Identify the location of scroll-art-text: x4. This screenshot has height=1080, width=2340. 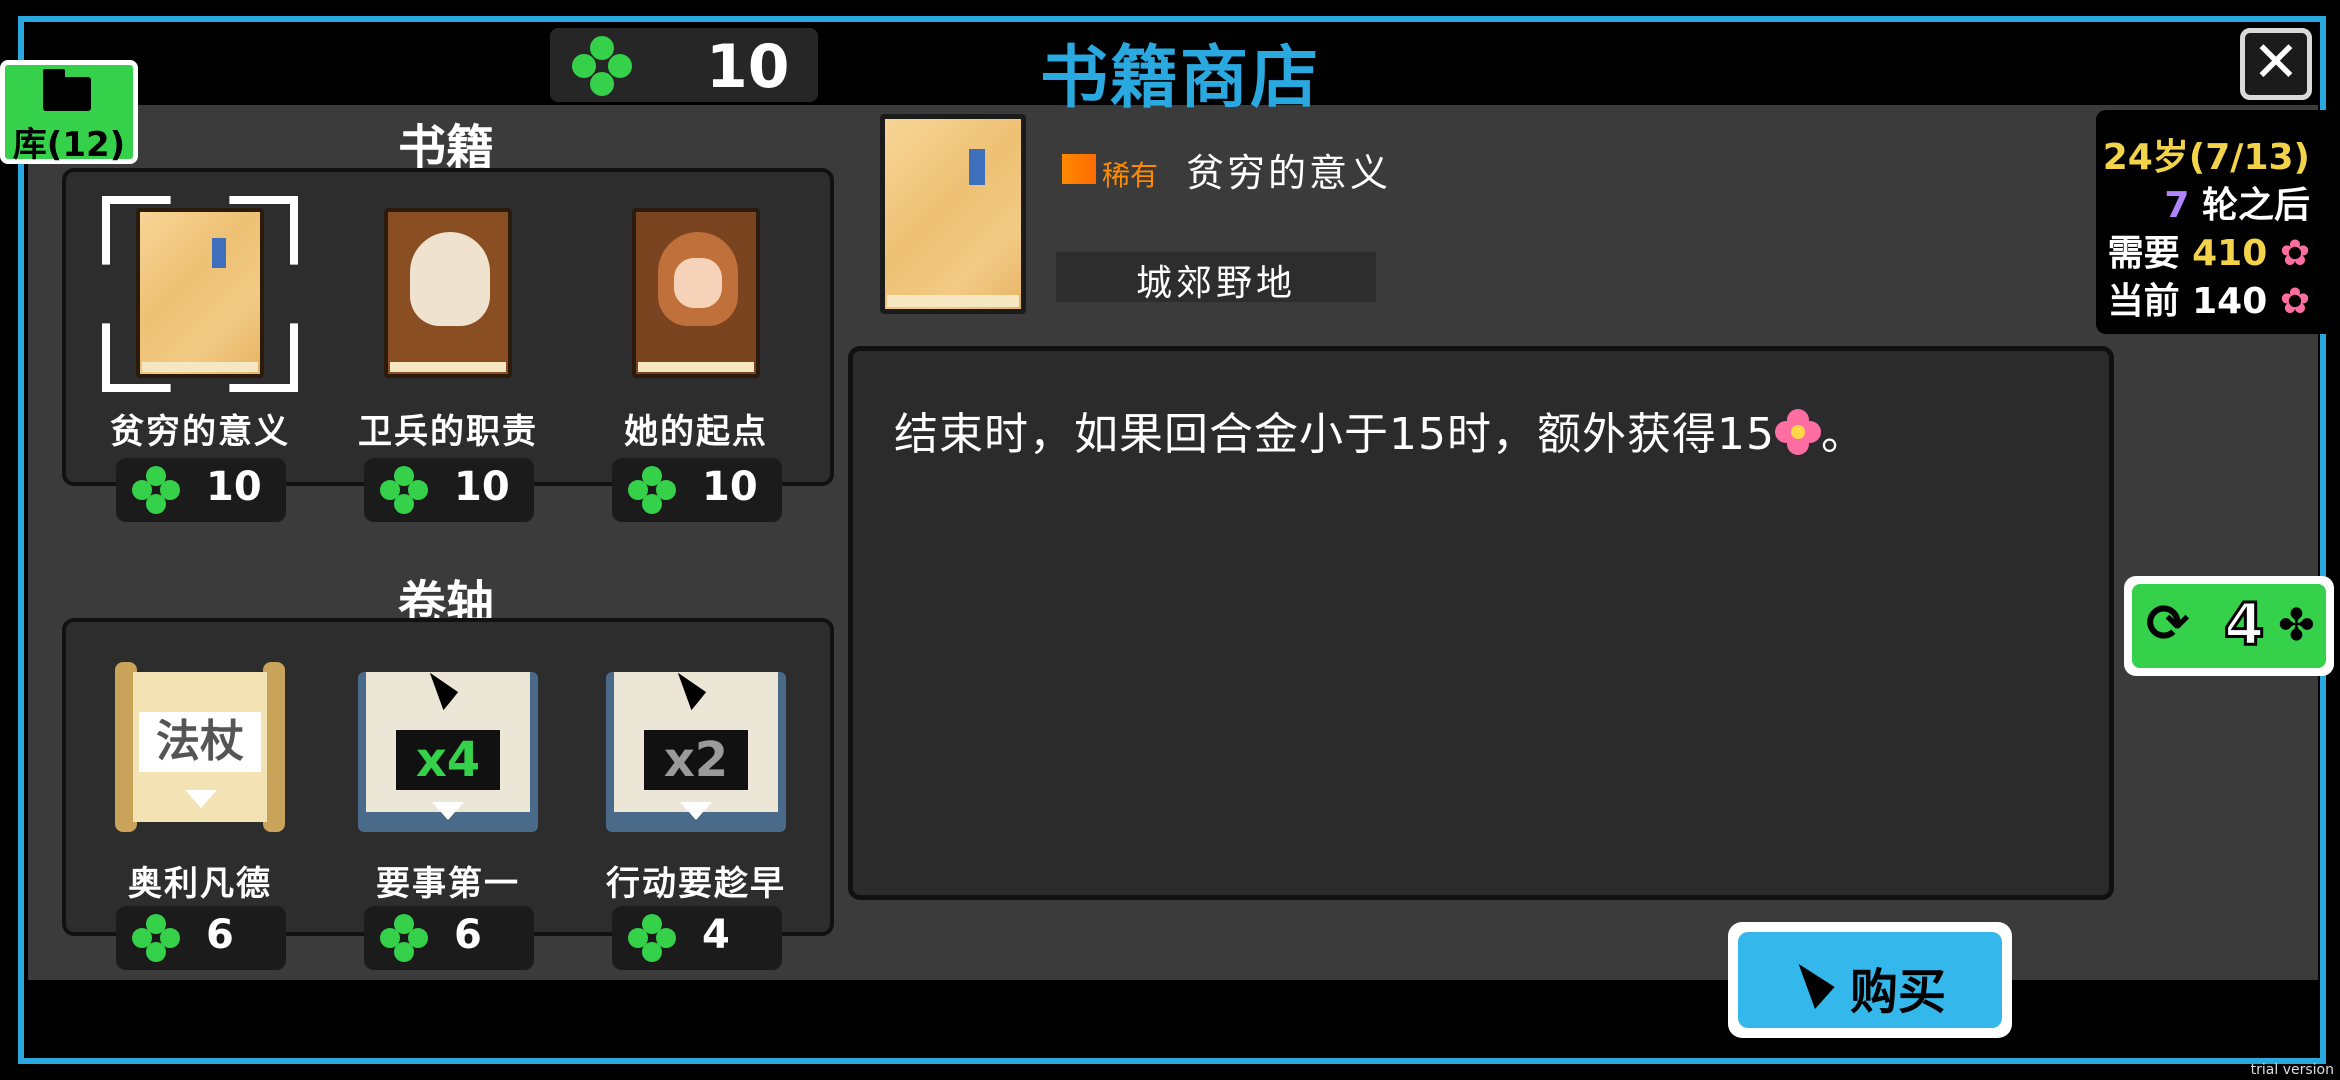
(448, 760).